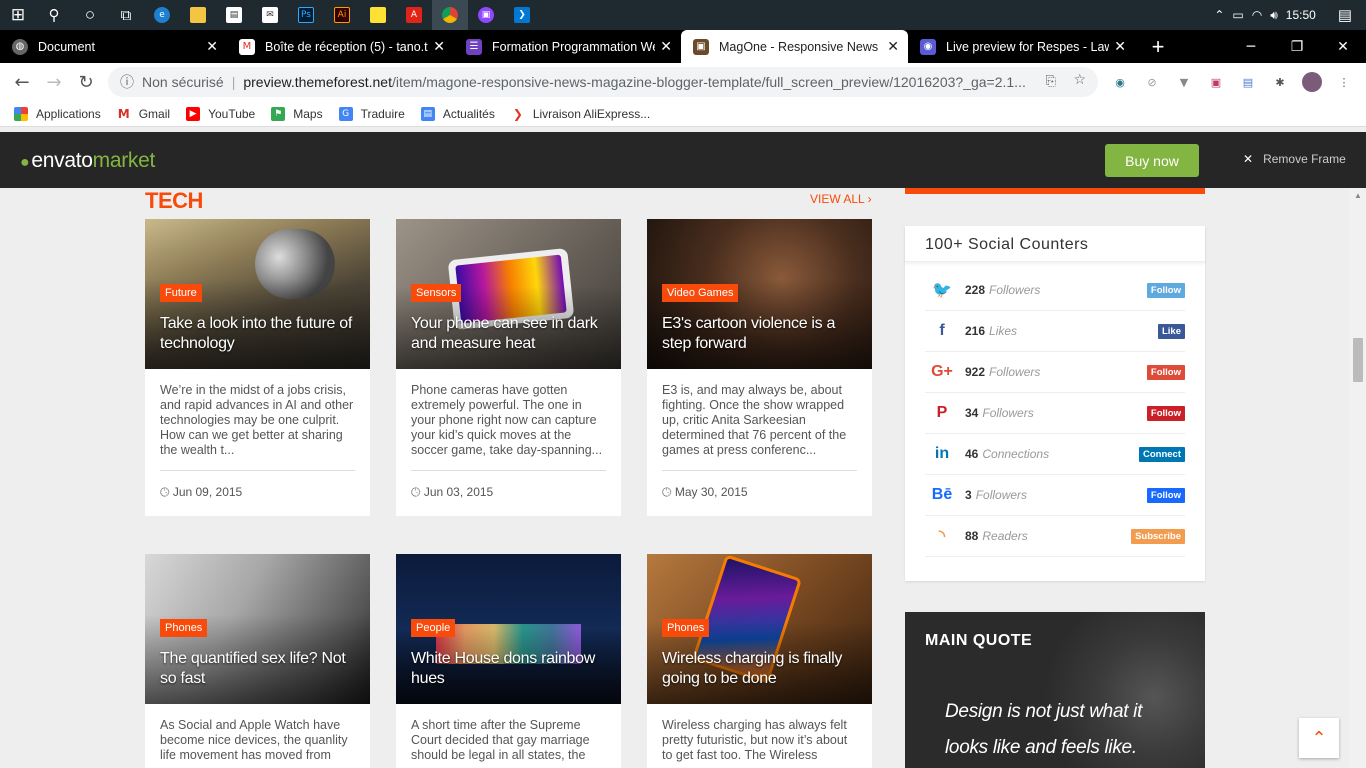 The width and height of the screenshot is (1366, 768). Describe the element at coordinates (1055, 331) in the screenshot. I see `social-counter-row: f 216 Likes Like` at that location.